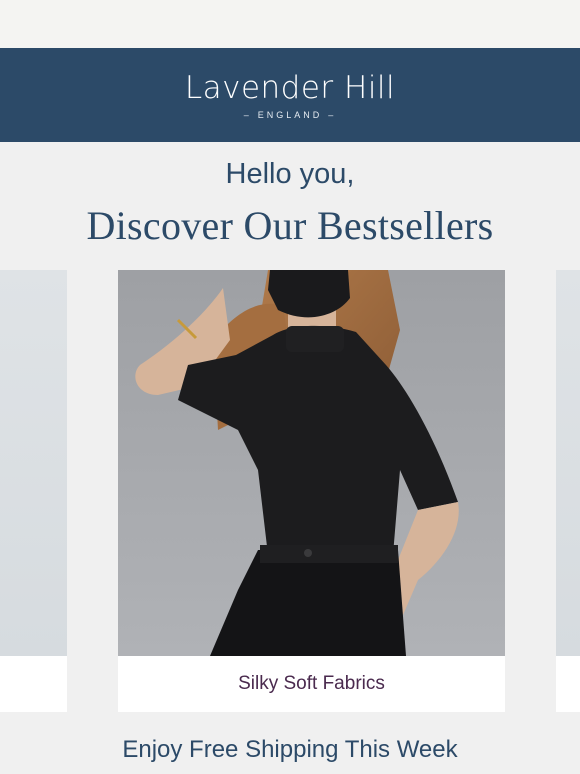  Describe the element at coordinates (33, 463) in the screenshot. I see `prev-card-image` at that location.